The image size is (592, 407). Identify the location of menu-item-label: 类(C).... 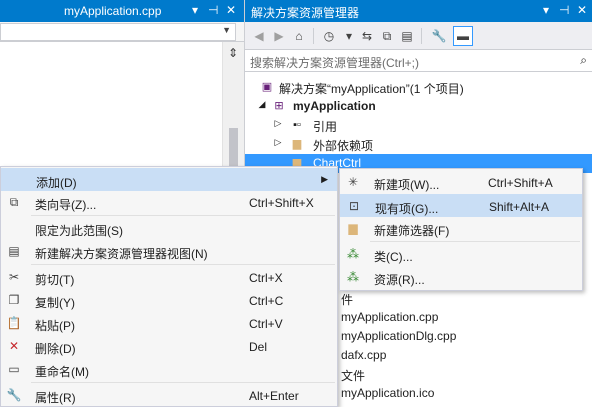
(393, 257).